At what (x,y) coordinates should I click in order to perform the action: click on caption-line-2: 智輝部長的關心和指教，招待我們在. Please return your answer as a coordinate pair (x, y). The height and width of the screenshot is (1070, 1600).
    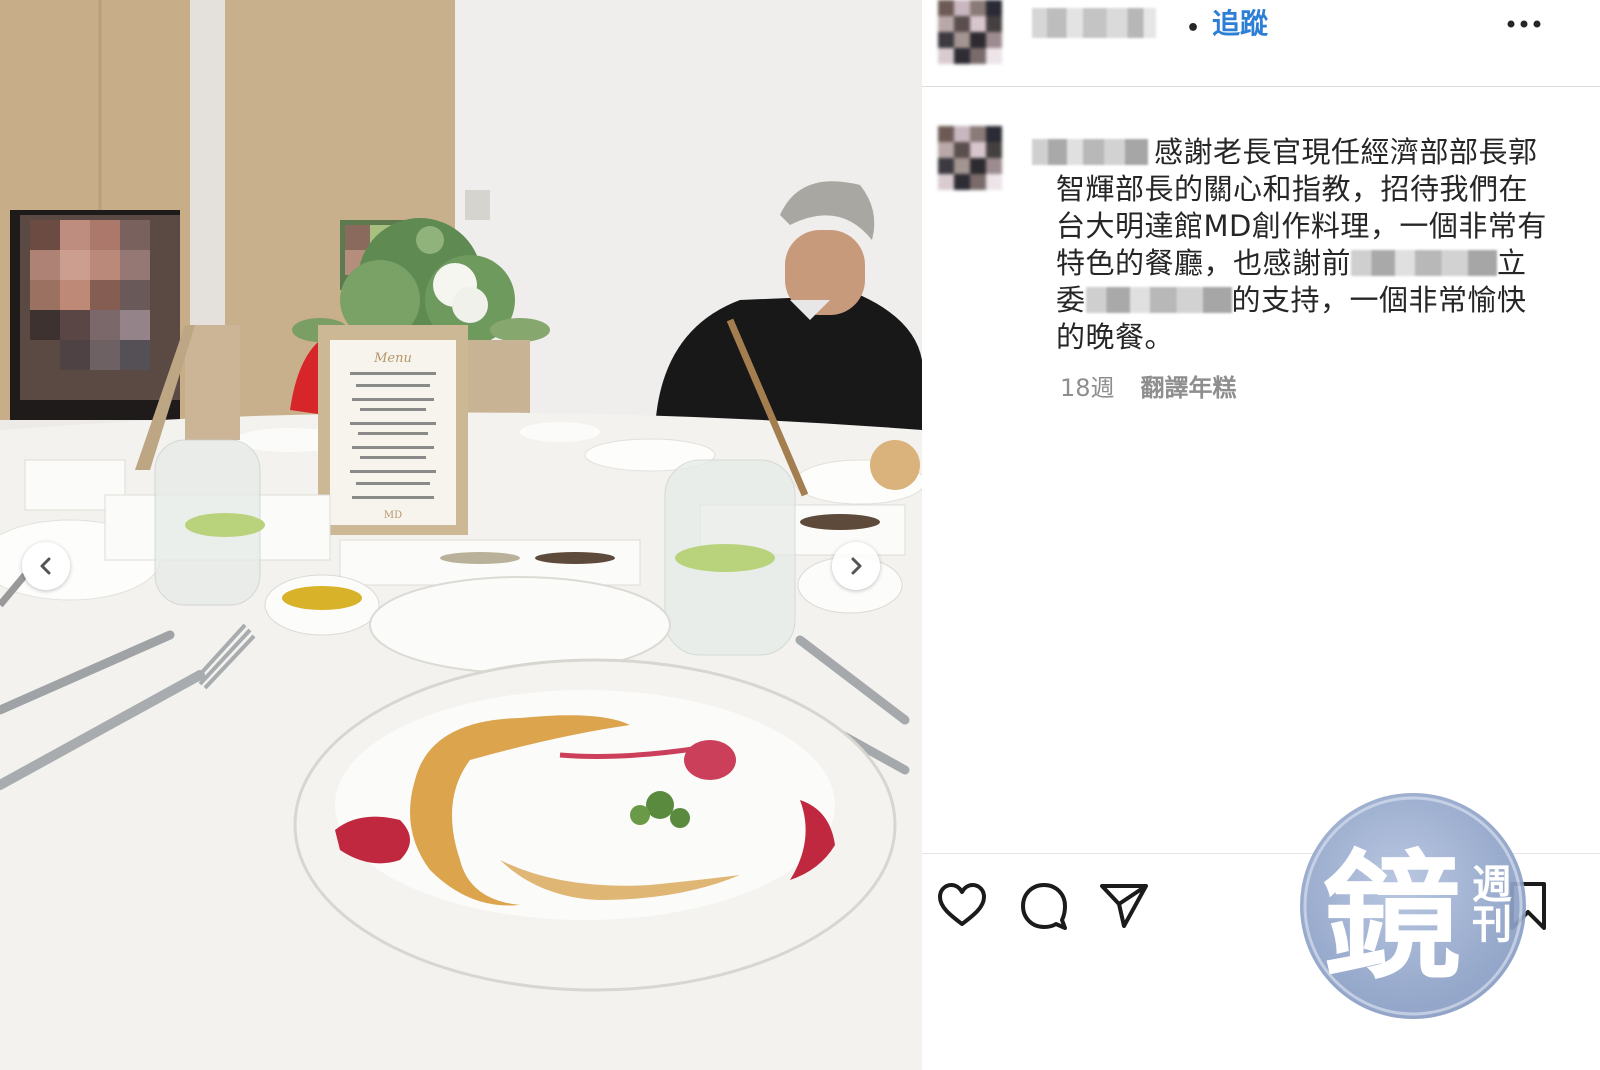
    Looking at the image, I should click on (1292, 189).